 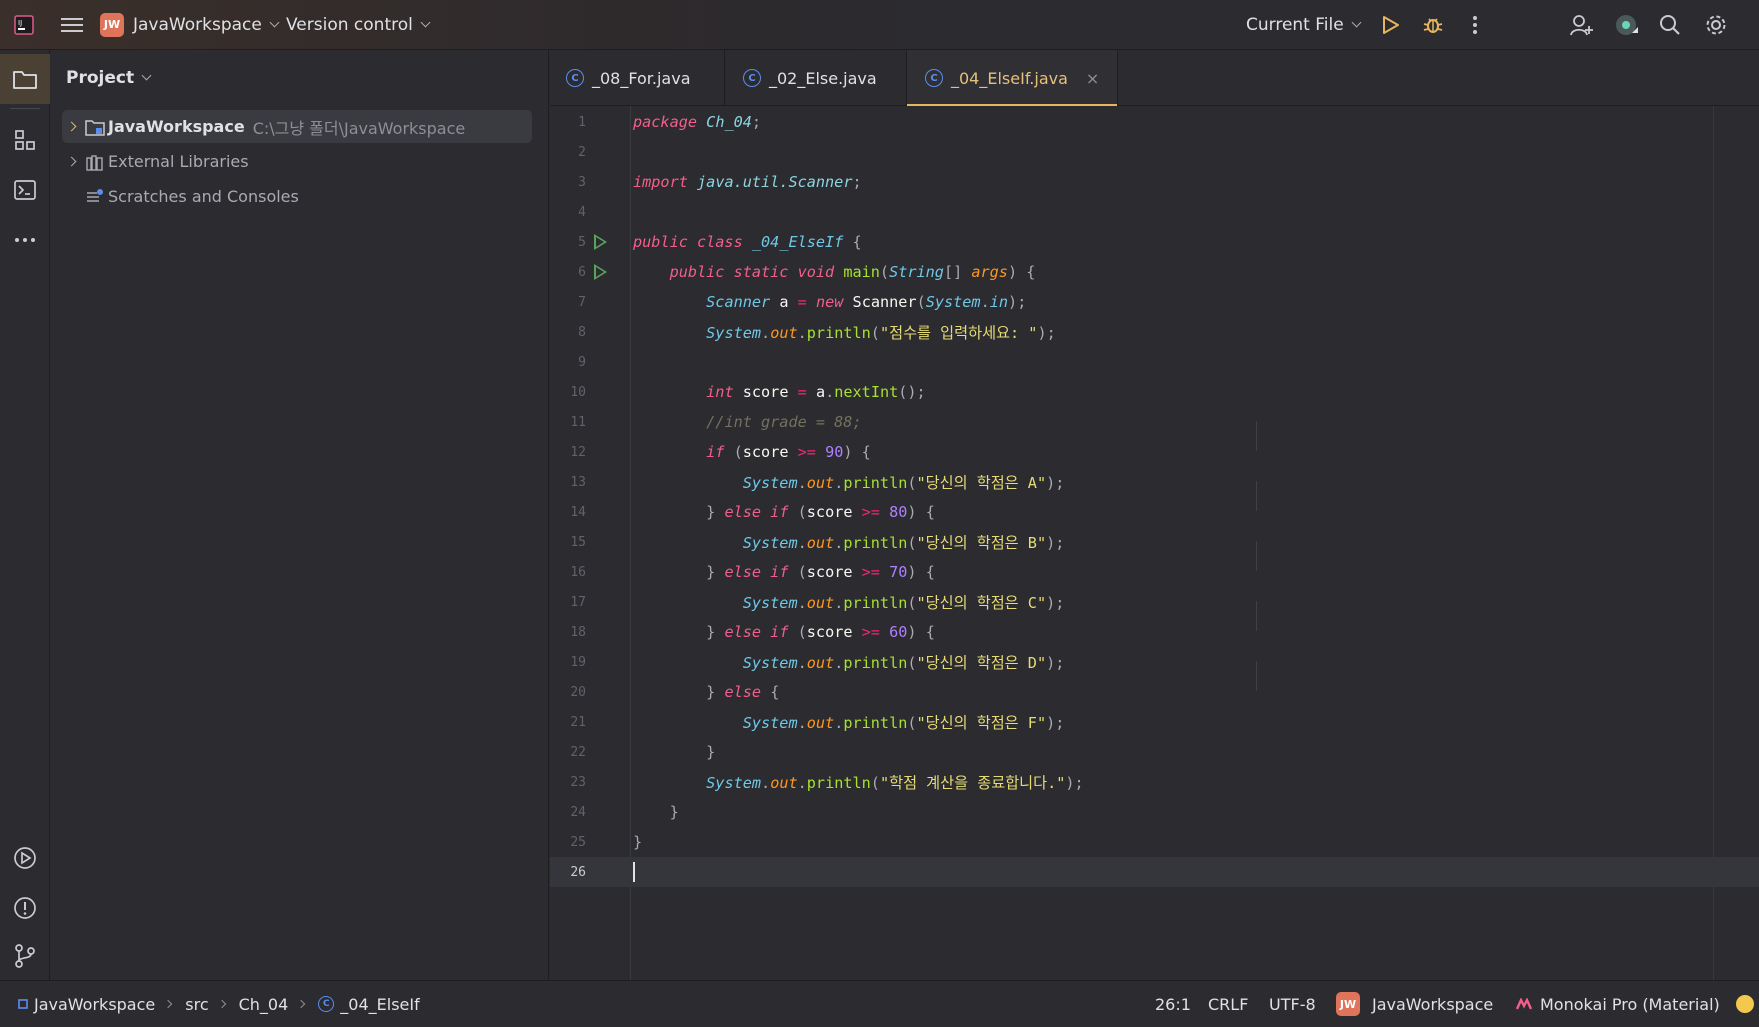 I want to click on code-line-12: 12 if (score >= 90) {, so click(x=1154, y=452).